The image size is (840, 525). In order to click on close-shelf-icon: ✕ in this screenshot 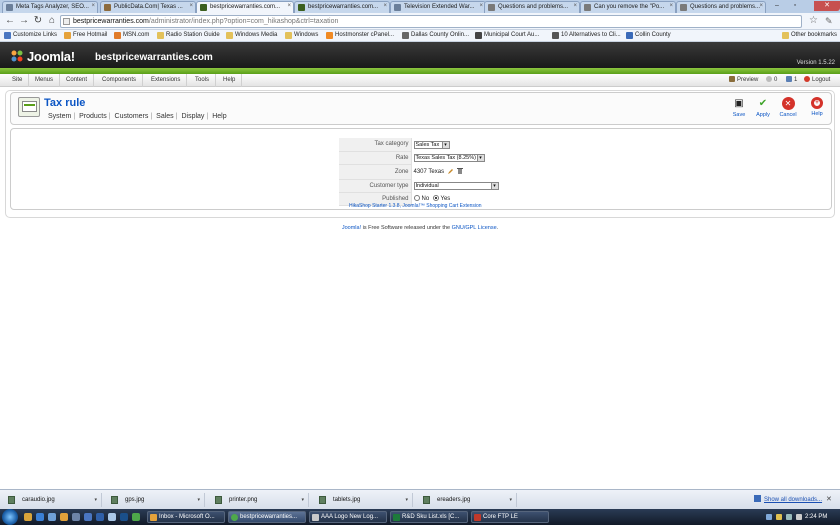, I will do `click(829, 500)`.